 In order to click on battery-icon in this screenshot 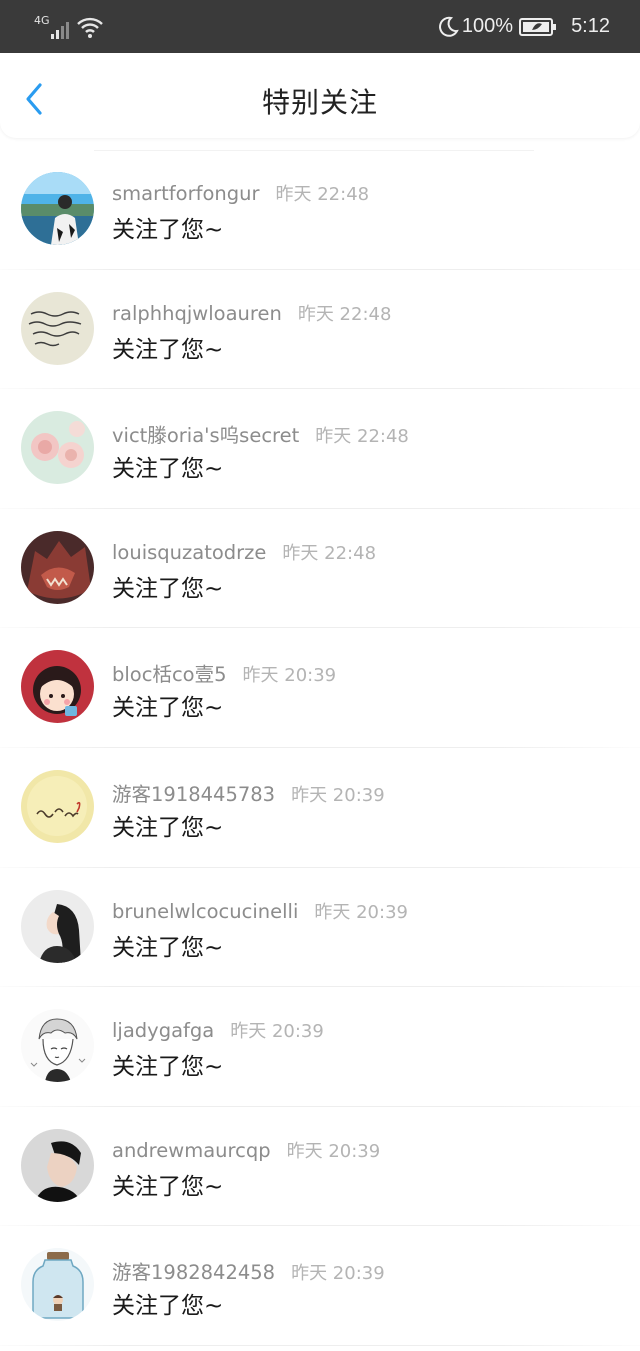, I will do `click(538, 26)`.